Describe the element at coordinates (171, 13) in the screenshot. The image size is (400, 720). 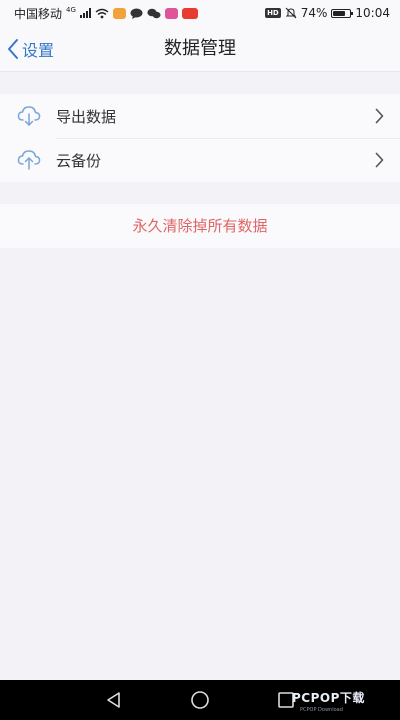
I see `app-icon-pink` at that location.